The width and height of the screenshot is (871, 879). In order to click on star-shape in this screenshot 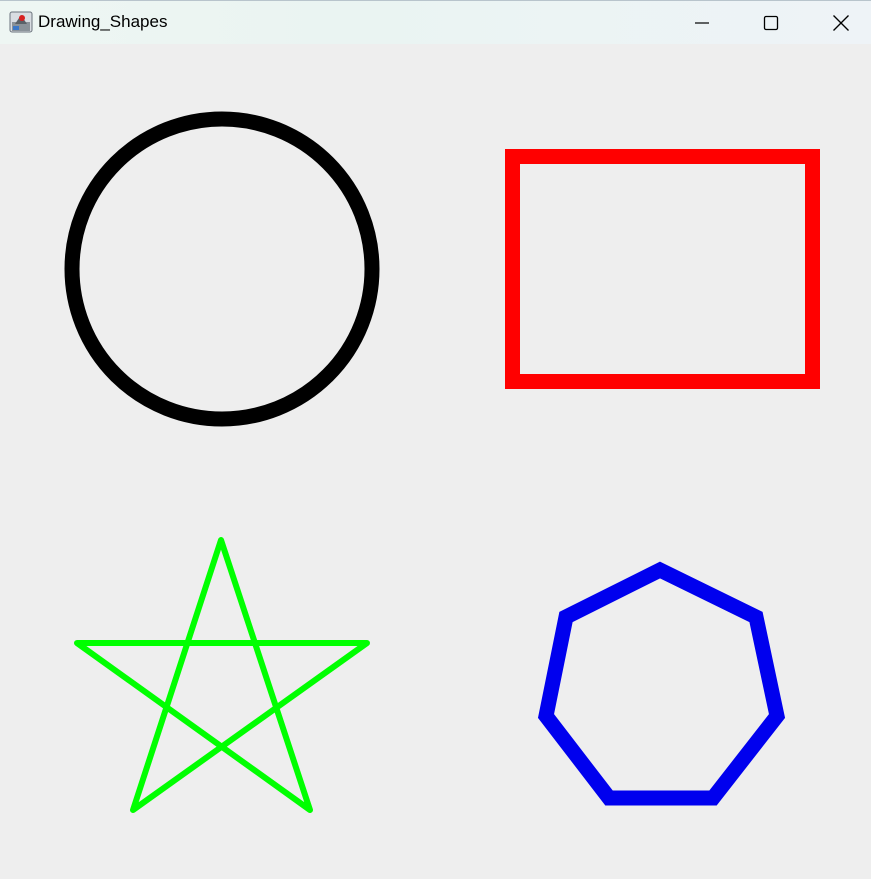, I will do `click(222, 675)`.